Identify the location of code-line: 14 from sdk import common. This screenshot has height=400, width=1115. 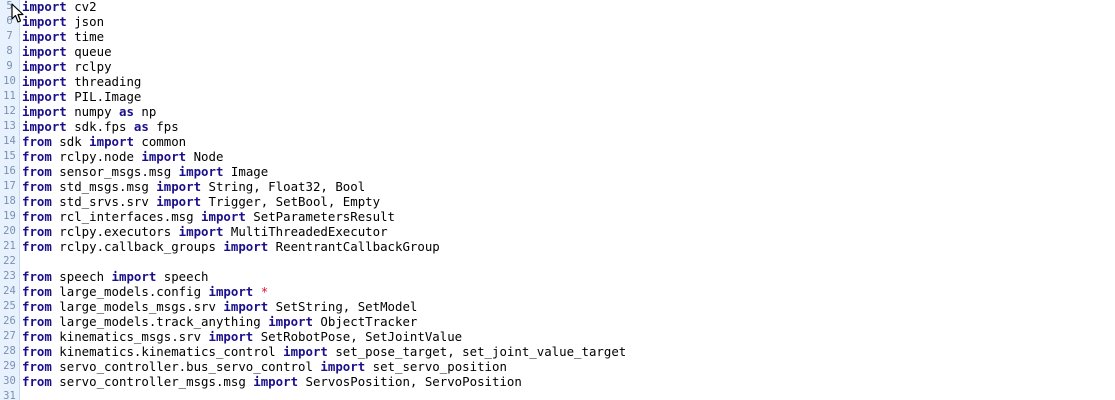
(557, 141).